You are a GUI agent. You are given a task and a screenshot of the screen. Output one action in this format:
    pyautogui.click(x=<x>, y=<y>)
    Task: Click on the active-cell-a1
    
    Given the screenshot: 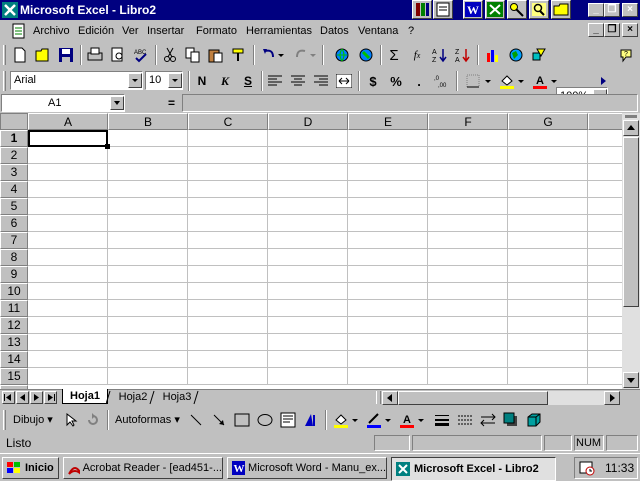 What is the action you would take?
    pyautogui.click(x=68, y=138)
    